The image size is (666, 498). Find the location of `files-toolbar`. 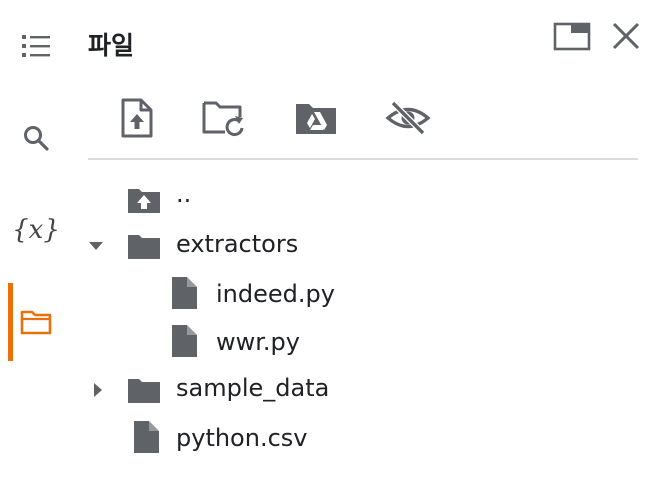

files-toolbar is located at coordinates (363, 120).